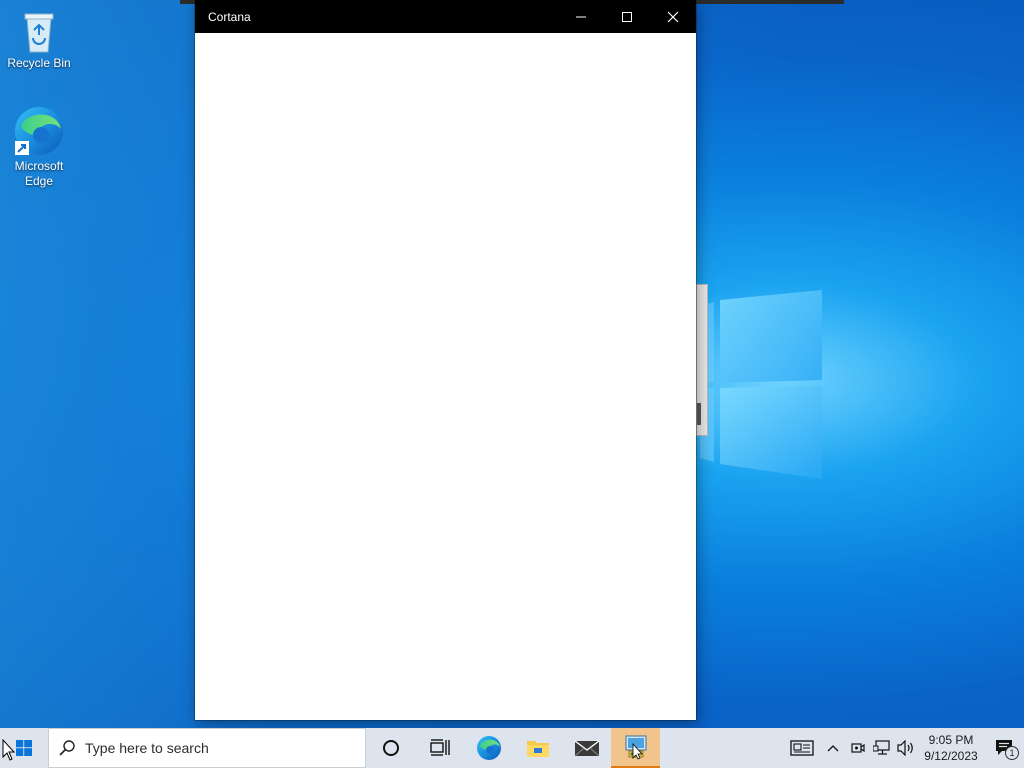 This screenshot has width=1024, height=768. I want to click on maximize-icon, so click(627, 16).